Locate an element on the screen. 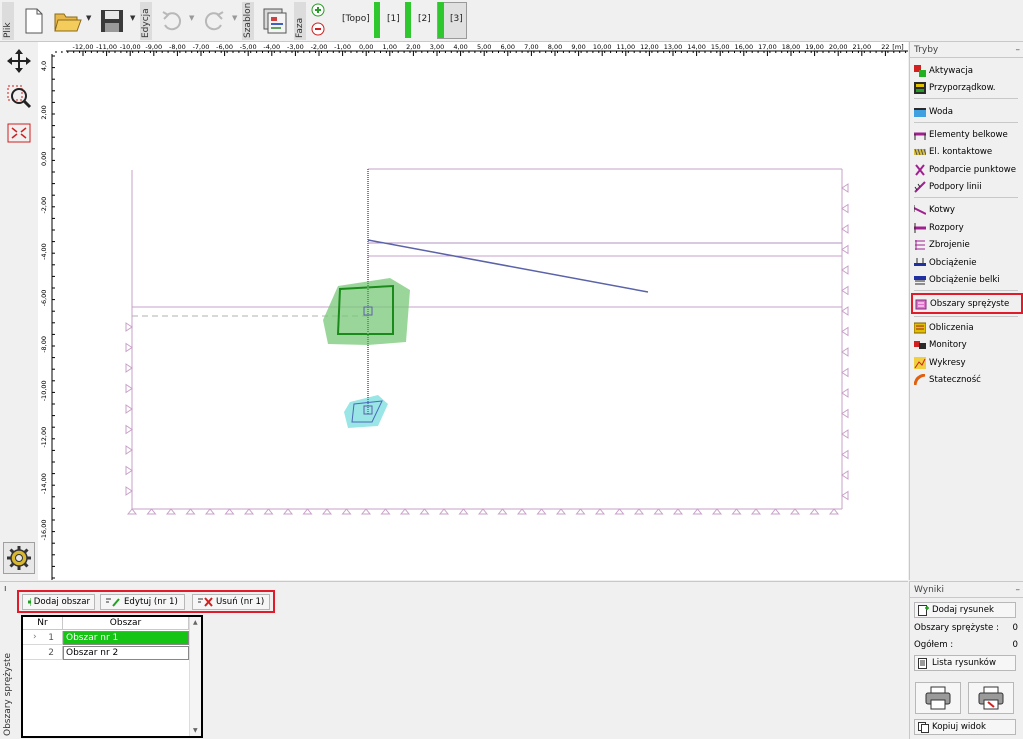  row-pointer-icon: › is located at coordinates (35, 637).